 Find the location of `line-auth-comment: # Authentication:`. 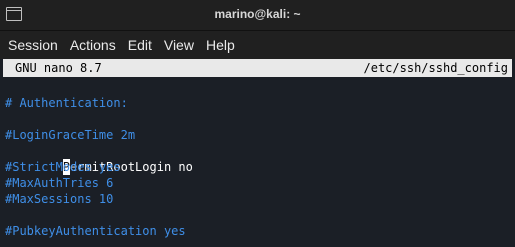

line-auth-comment: # Authentication: is located at coordinates (260, 103).